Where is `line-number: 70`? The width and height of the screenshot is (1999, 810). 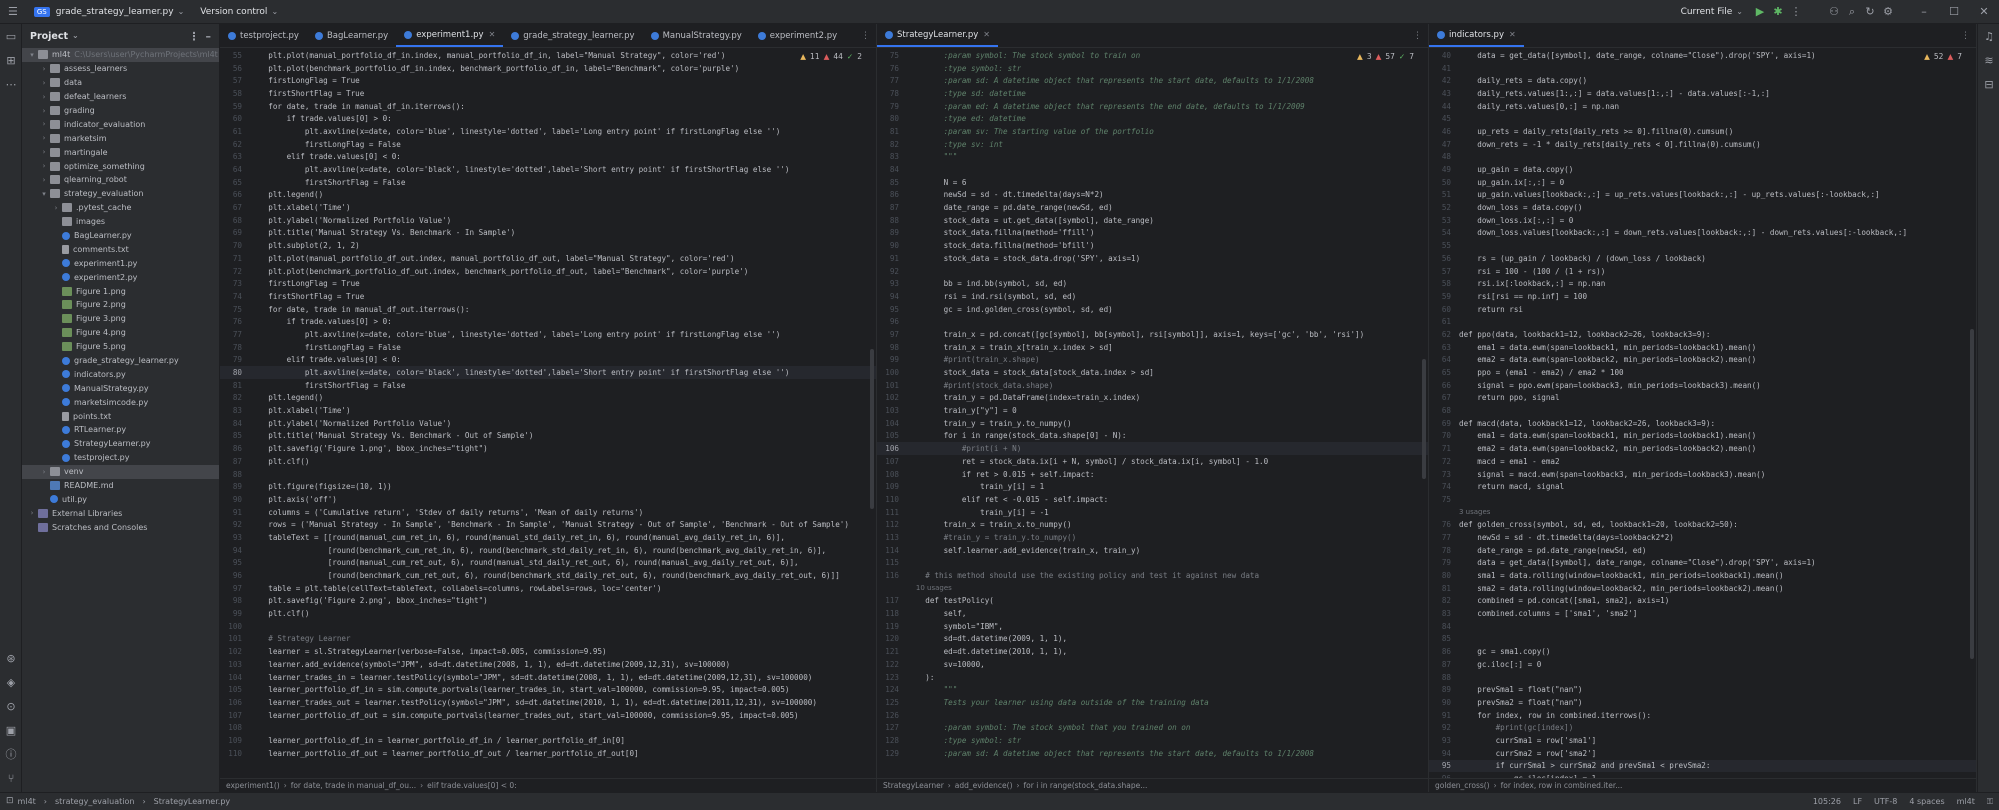
line-number: 70 is located at coordinates (235, 245).